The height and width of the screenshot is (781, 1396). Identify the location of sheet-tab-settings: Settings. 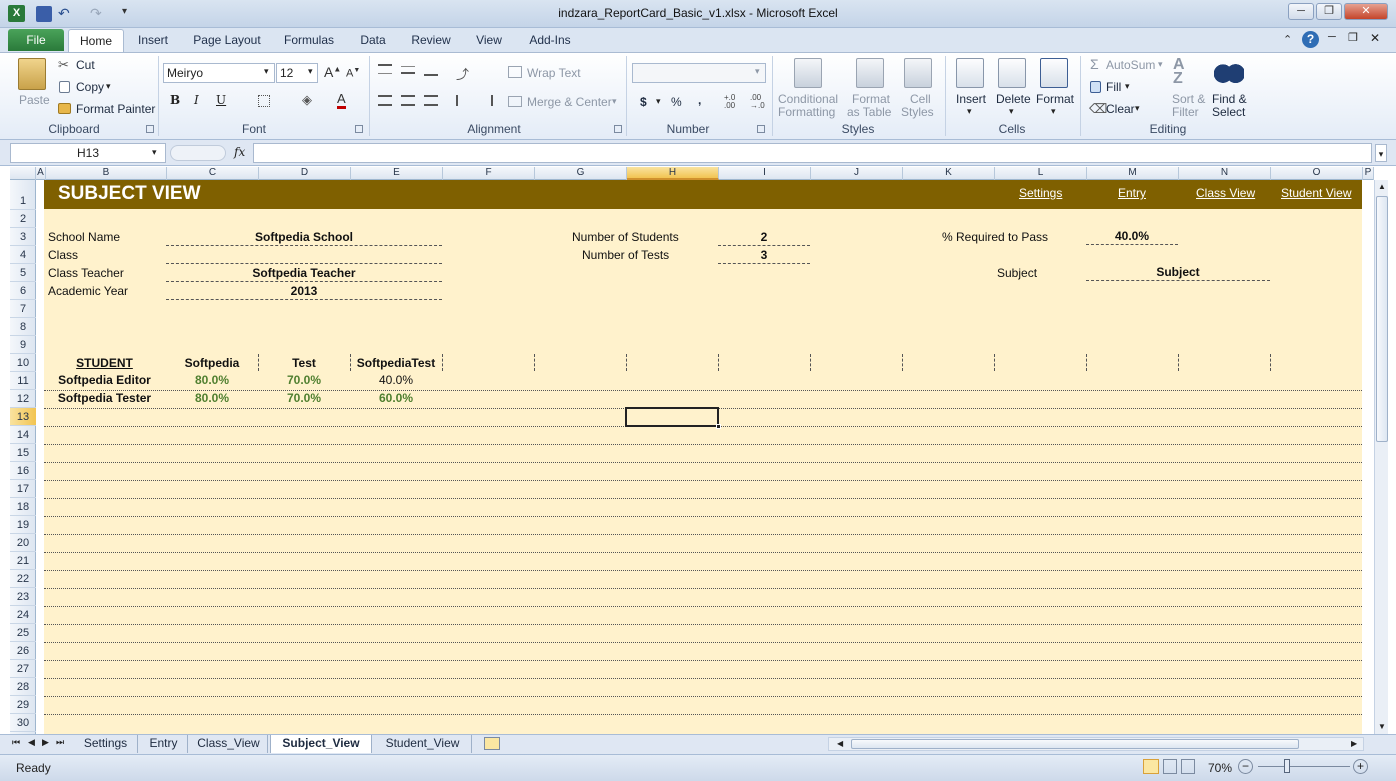
(106, 744).